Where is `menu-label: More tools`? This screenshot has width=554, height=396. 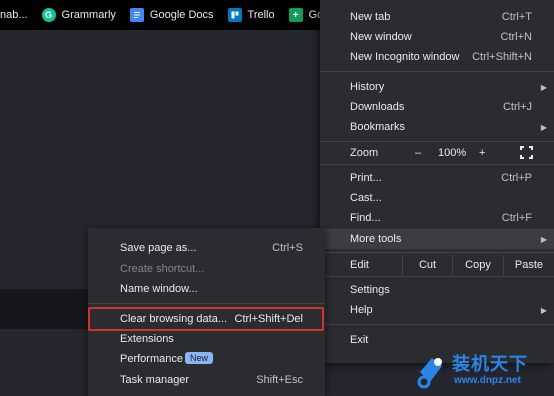
menu-label: More tools is located at coordinates (376, 239).